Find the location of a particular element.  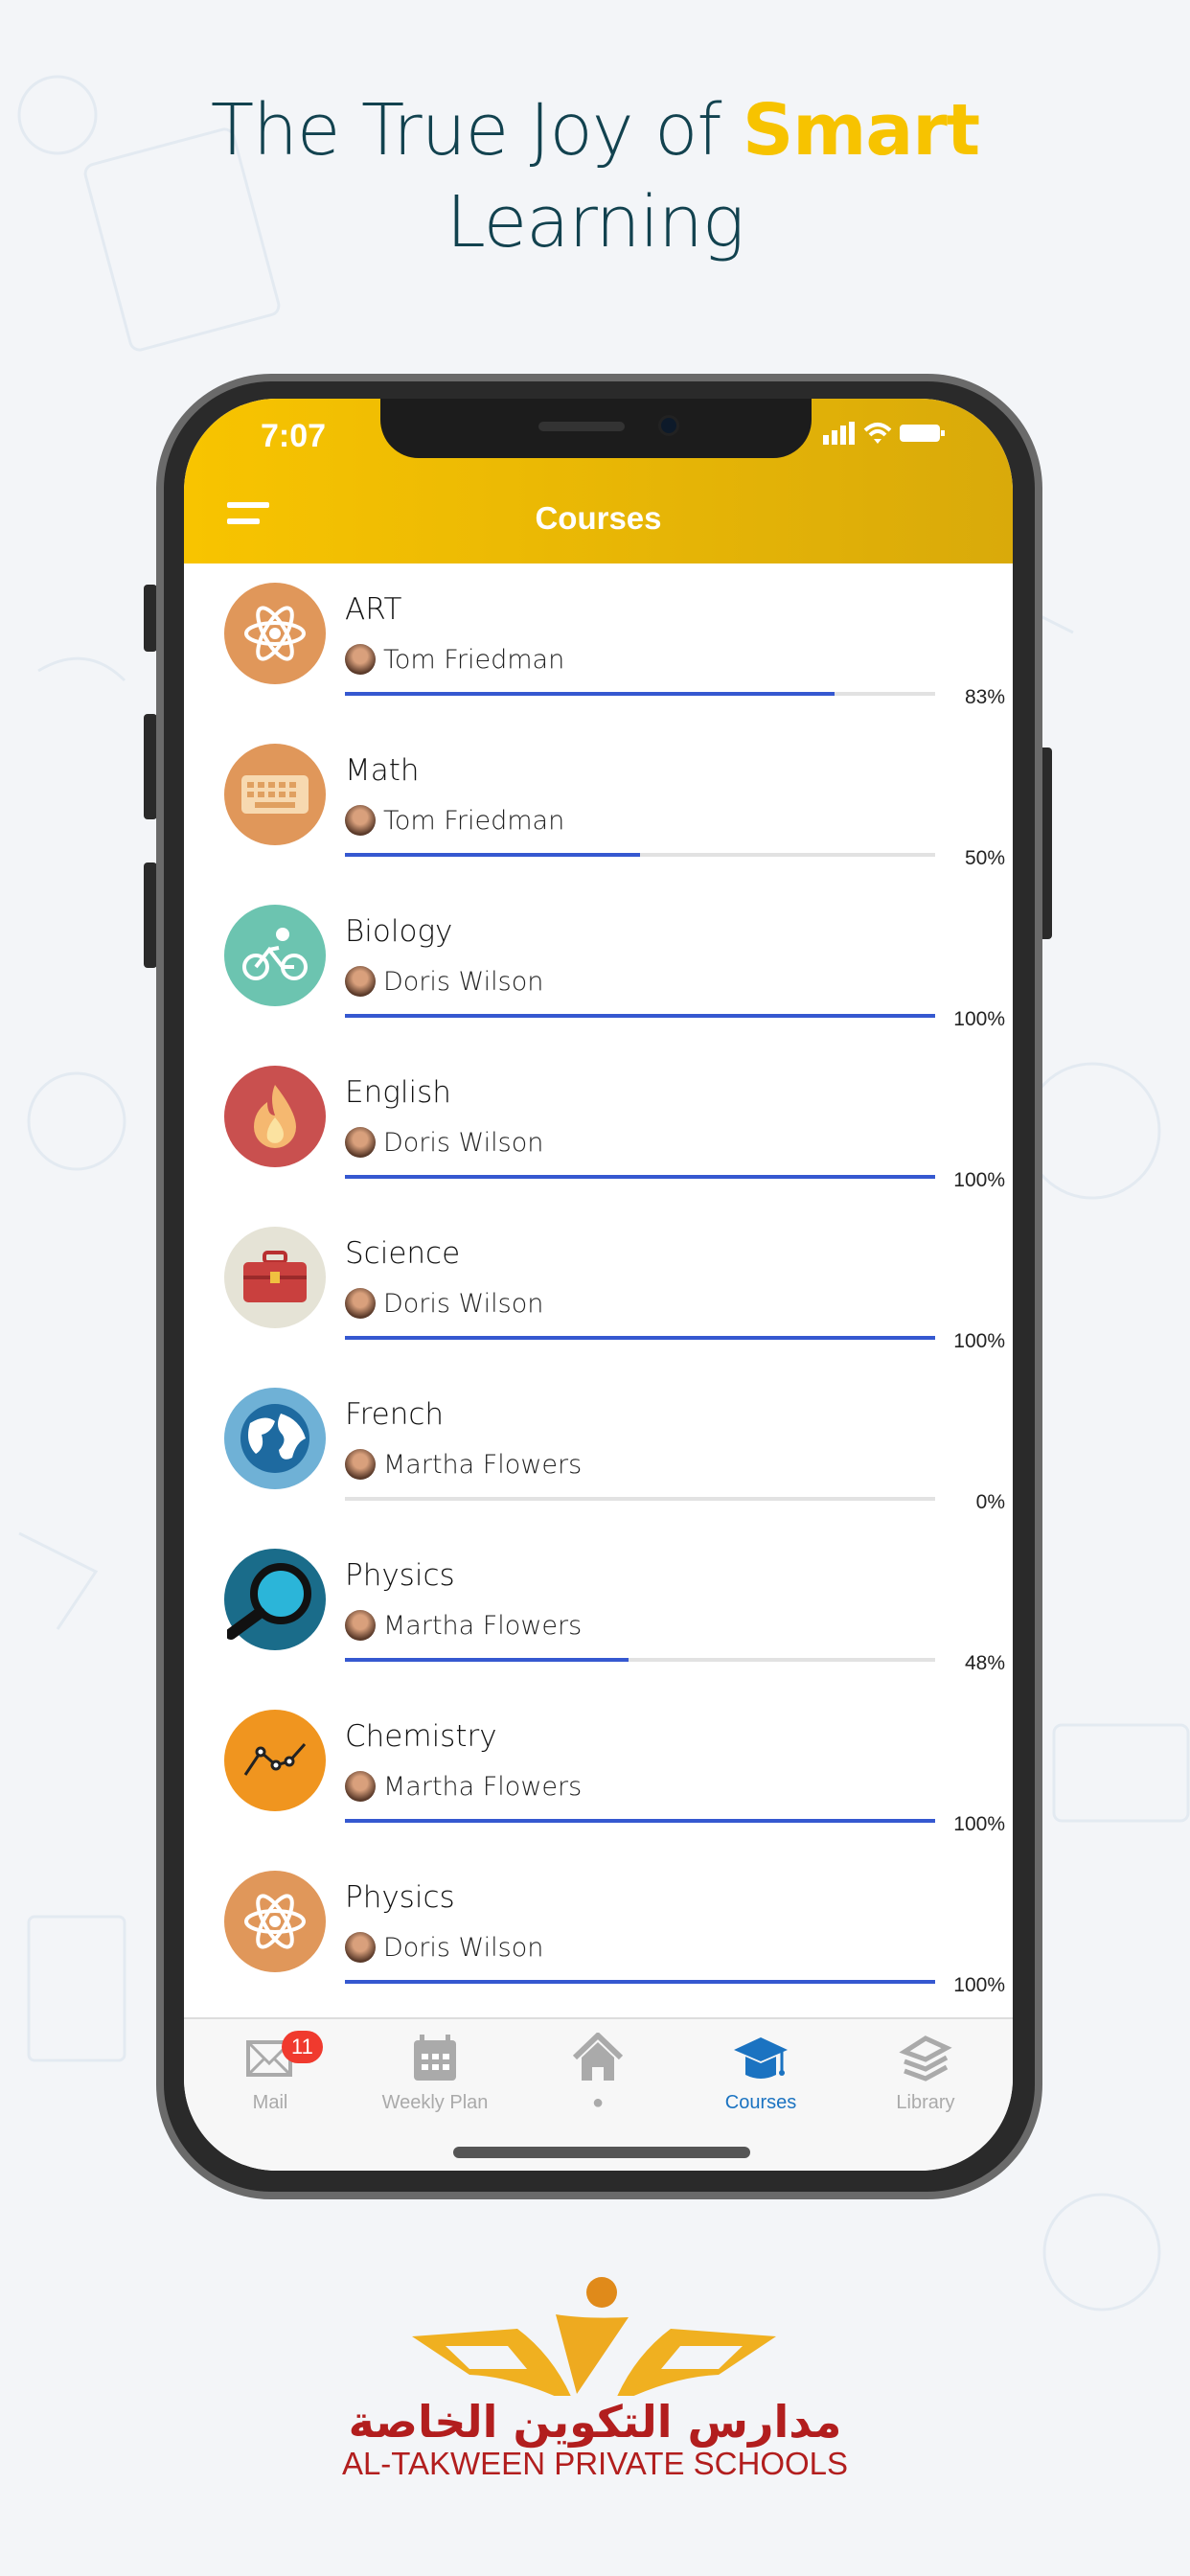

notch is located at coordinates (596, 428).